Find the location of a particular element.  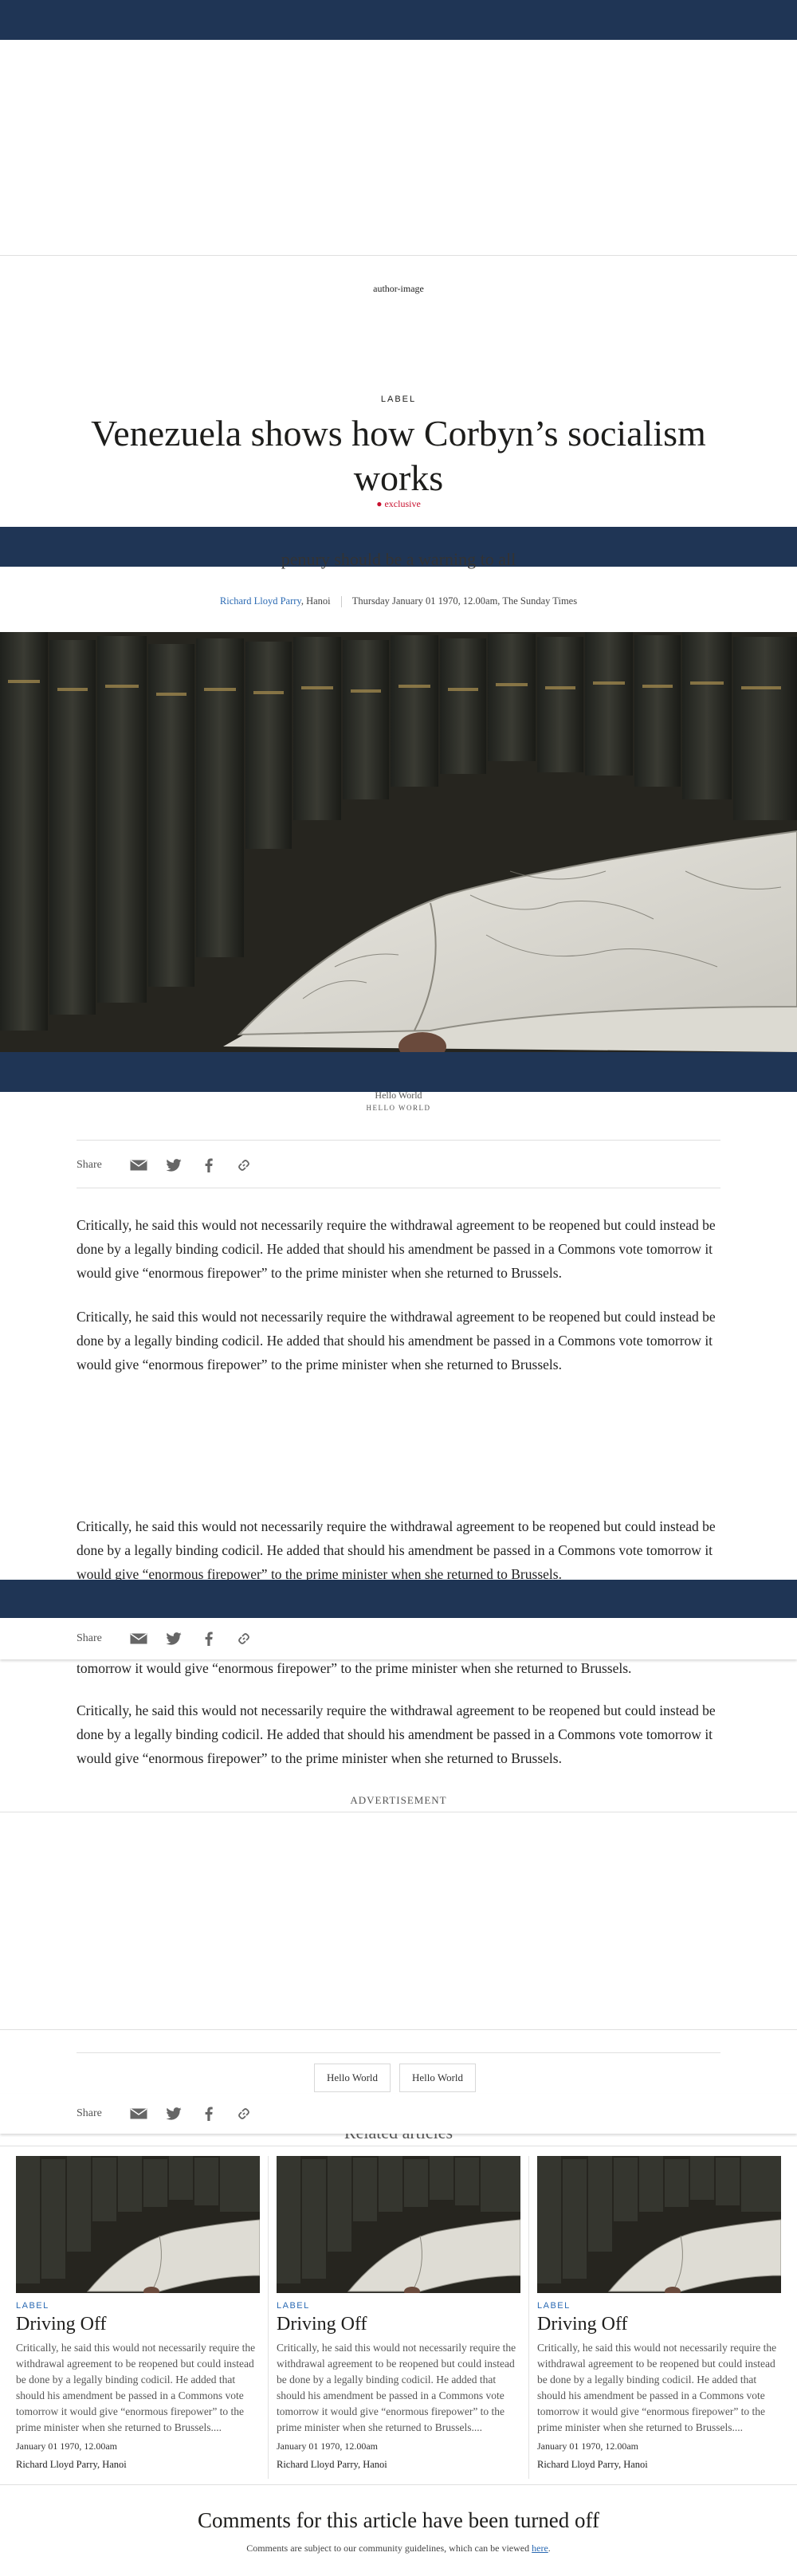

header-divider is located at coordinates (399, 255).